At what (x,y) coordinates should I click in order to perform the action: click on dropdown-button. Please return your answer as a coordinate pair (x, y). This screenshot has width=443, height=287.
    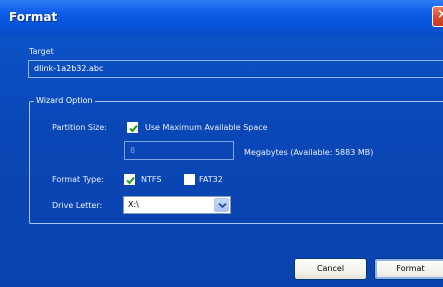
    Looking at the image, I should click on (221, 205).